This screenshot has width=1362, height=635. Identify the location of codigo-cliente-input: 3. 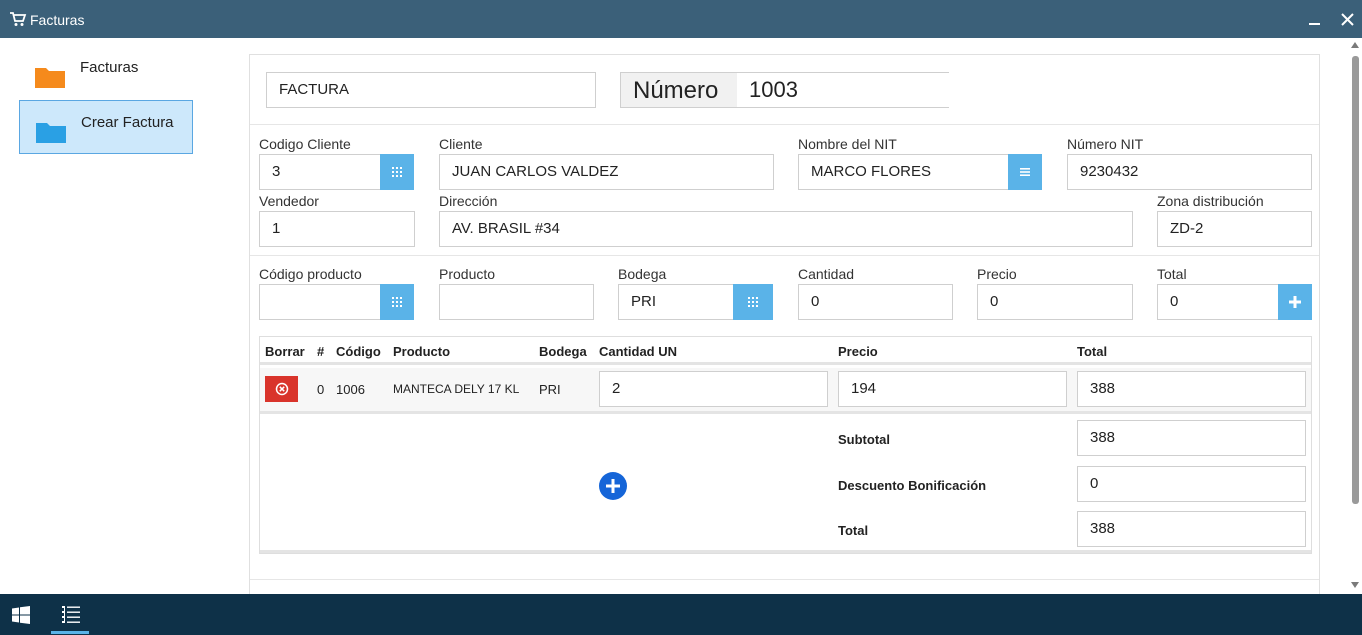
(320, 172).